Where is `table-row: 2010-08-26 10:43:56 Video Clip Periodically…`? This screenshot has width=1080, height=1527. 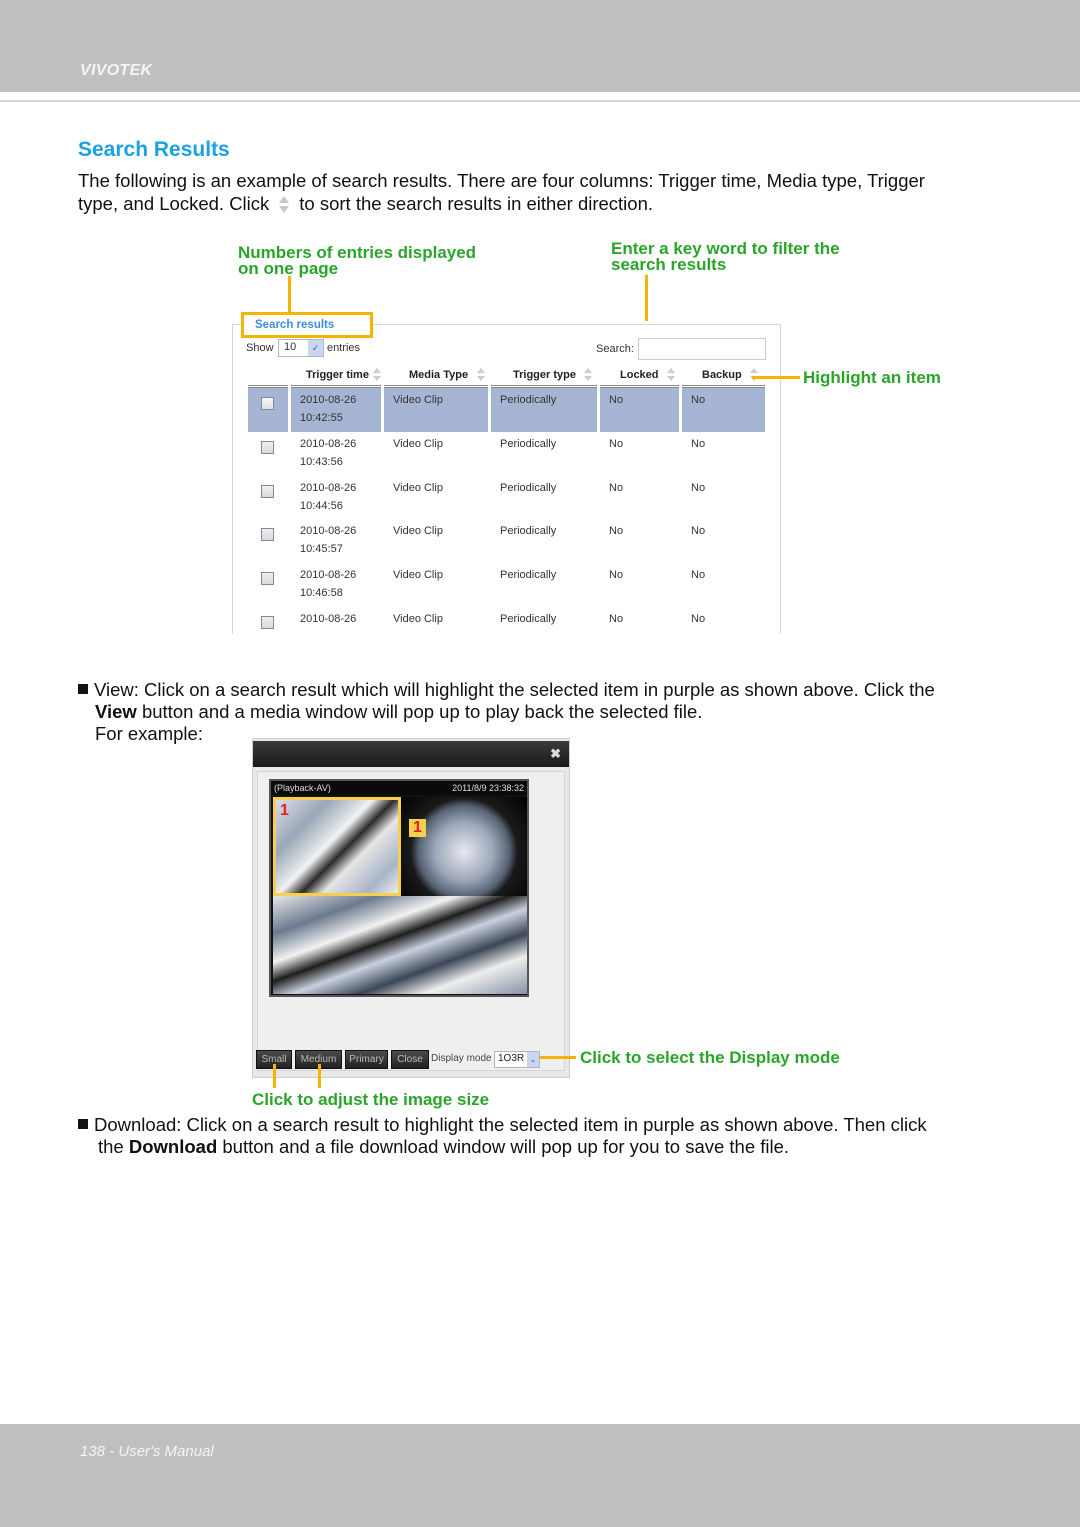
table-row: 2010-08-26 10:43:56 Video Clip Periodically… is located at coordinates (506, 454).